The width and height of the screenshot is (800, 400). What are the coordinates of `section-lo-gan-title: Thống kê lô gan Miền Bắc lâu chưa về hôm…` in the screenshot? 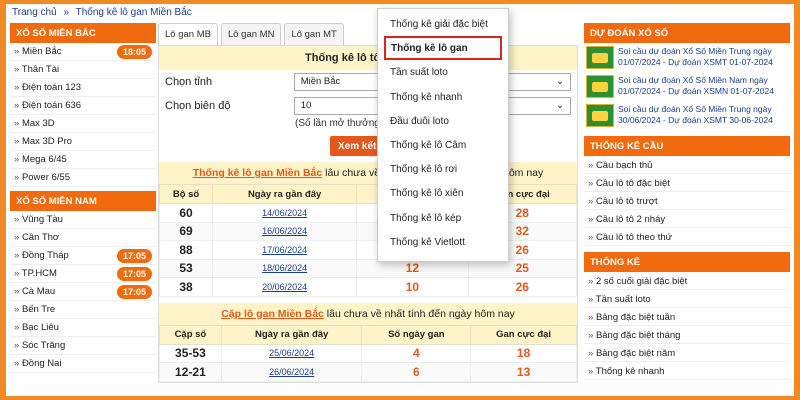 It's located at (368, 173).